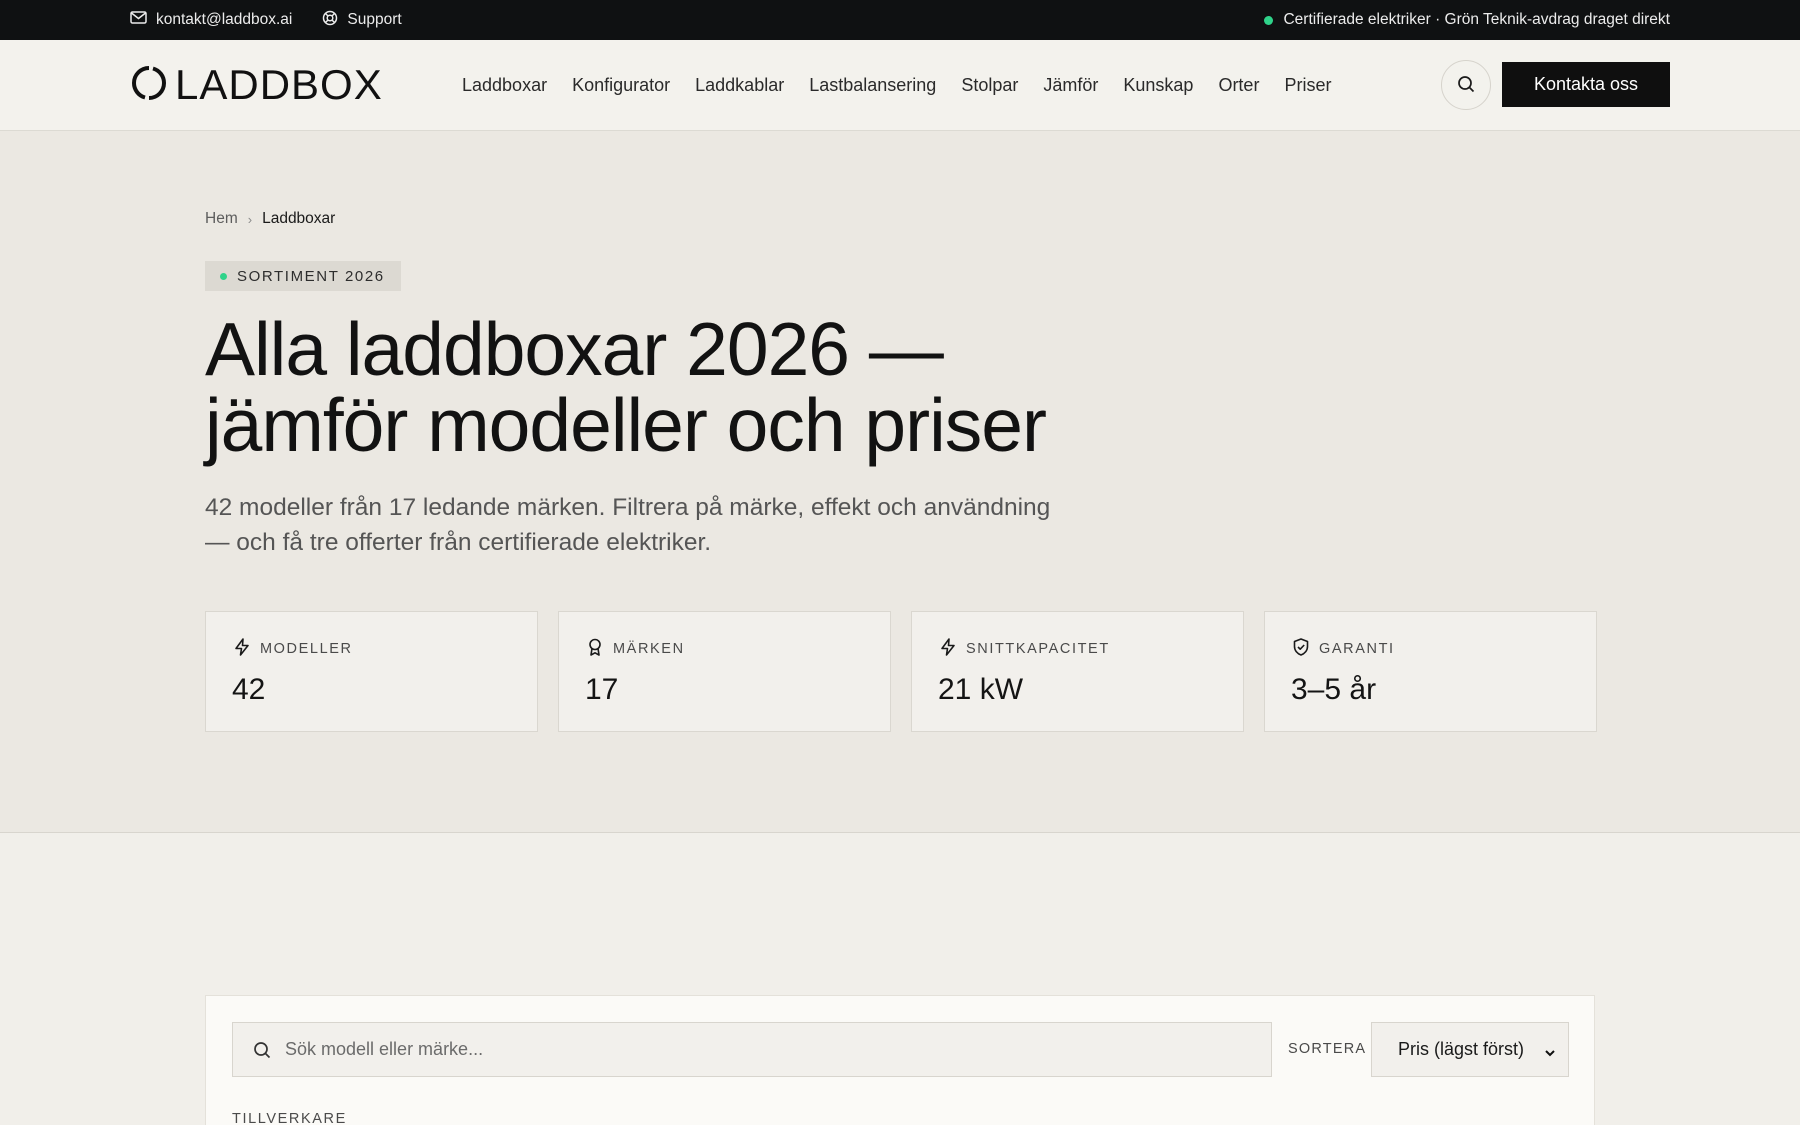  What do you see at coordinates (306, 649) in the screenshot?
I see `stat-label: MODELLER` at bounding box center [306, 649].